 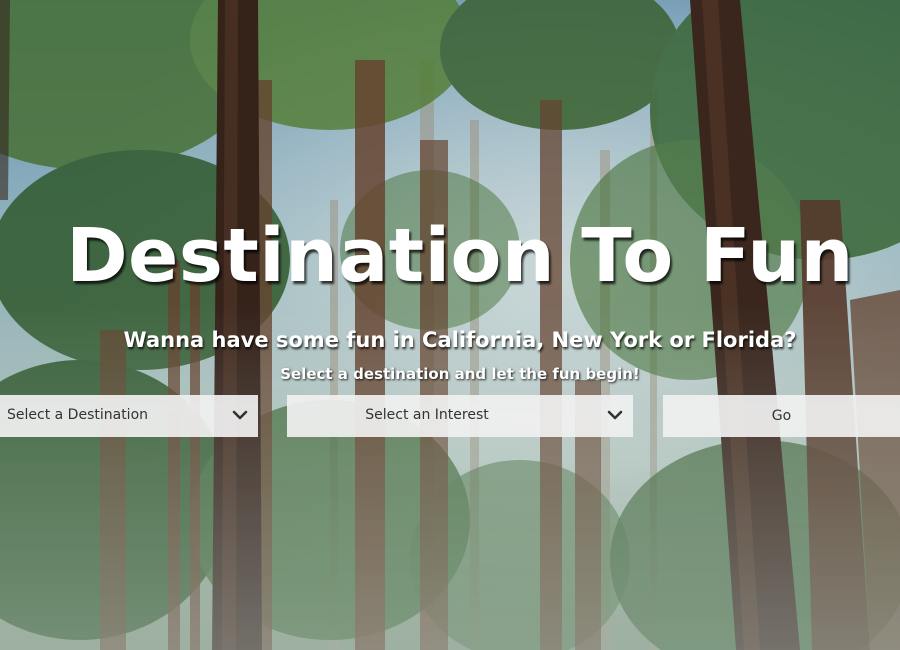 I want to click on interest-select: Select an Interest, so click(x=460, y=416).